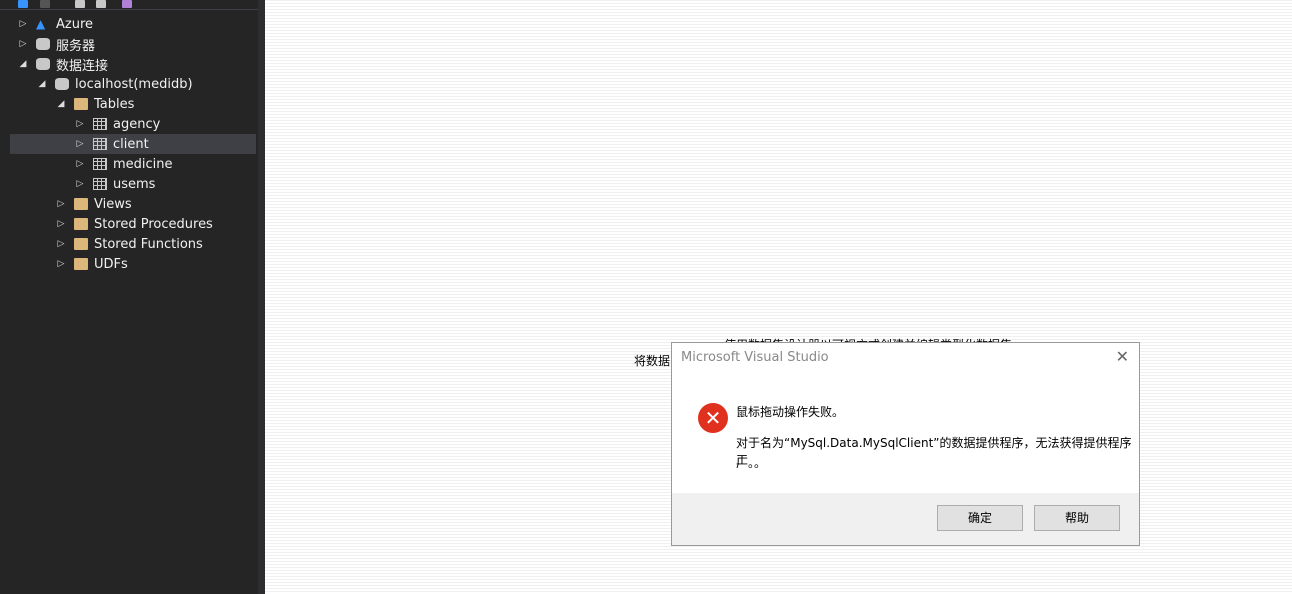  Describe the element at coordinates (82, 66) in the screenshot. I see `tree-item-label: 数据连接` at that location.